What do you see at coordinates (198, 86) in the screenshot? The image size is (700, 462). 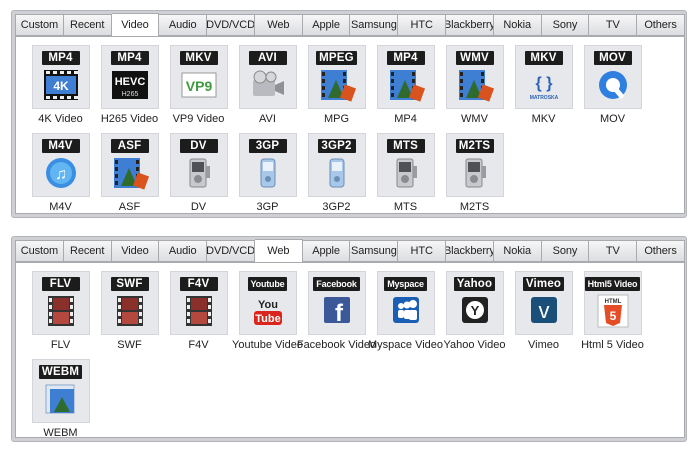 I see `svg-text: VP9` at bounding box center [198, 86].